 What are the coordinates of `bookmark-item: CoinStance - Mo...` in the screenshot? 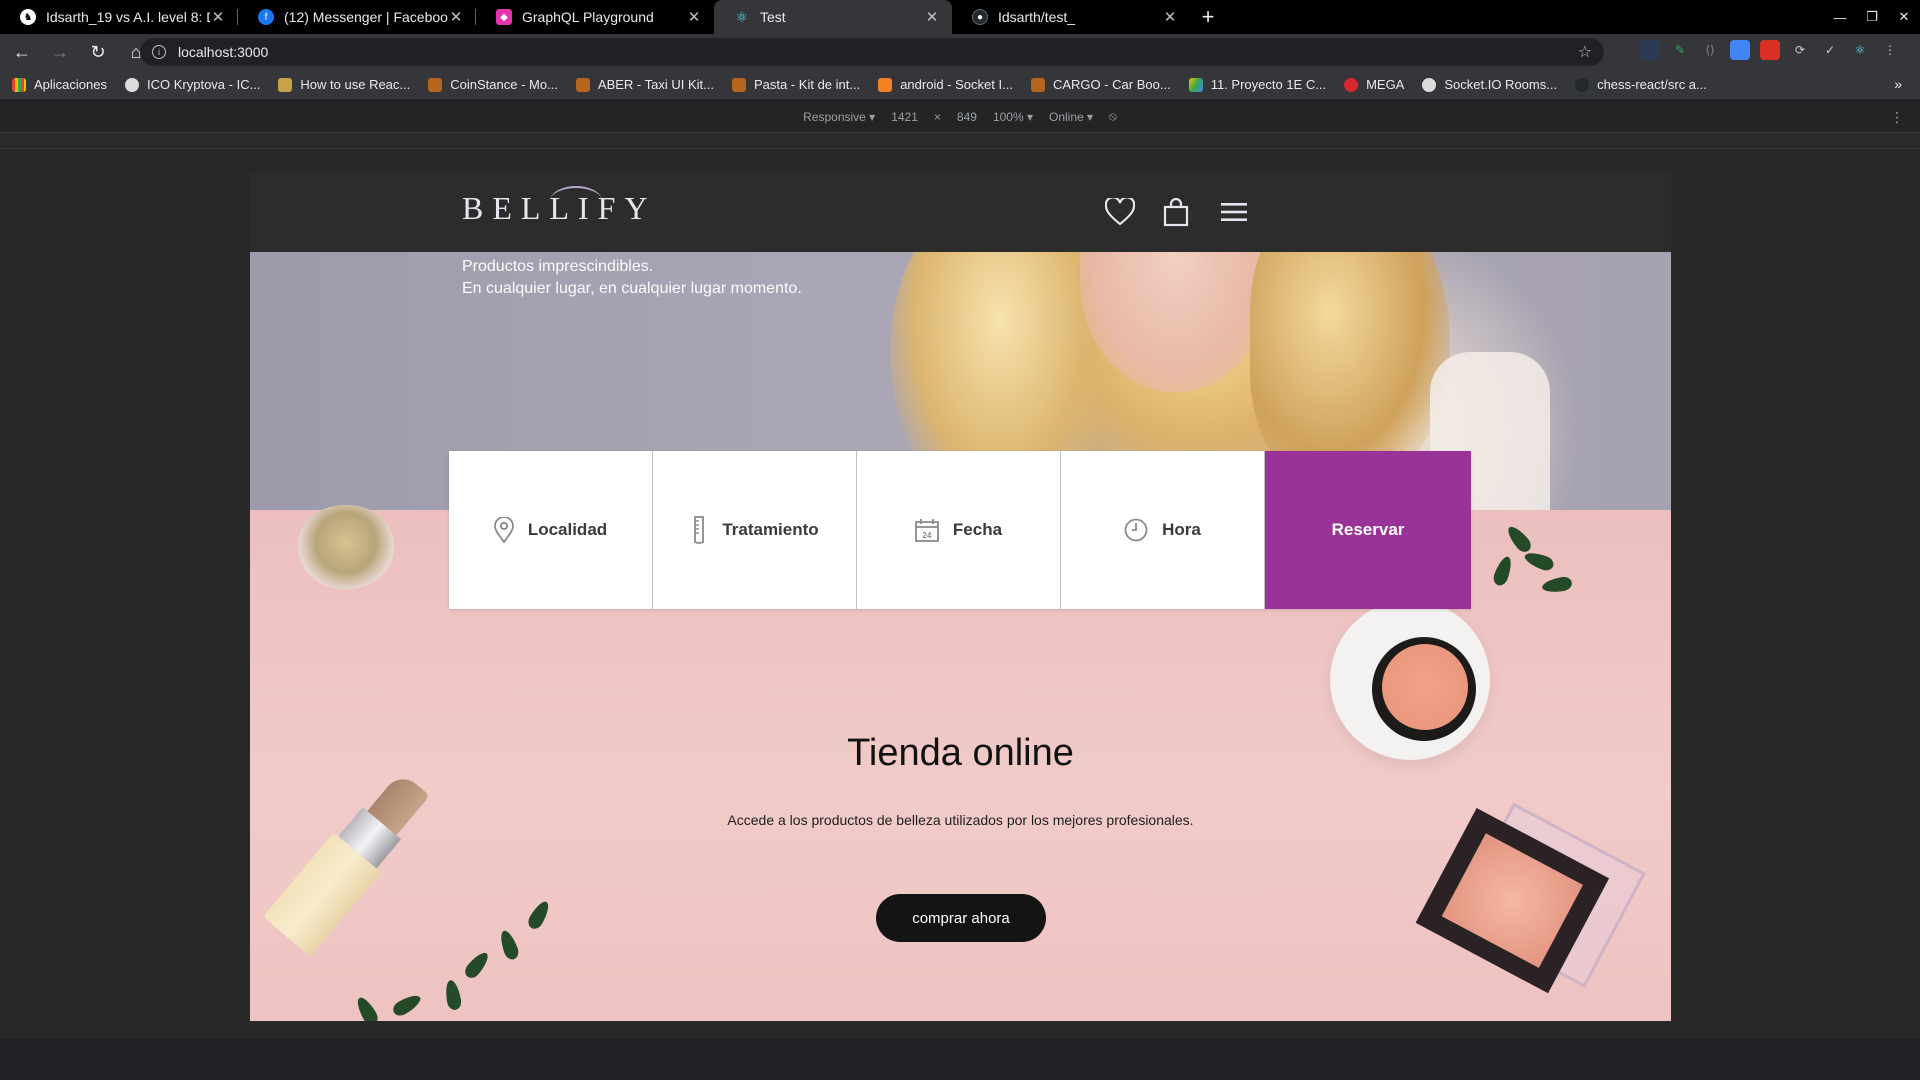 It's located at (493, 84).